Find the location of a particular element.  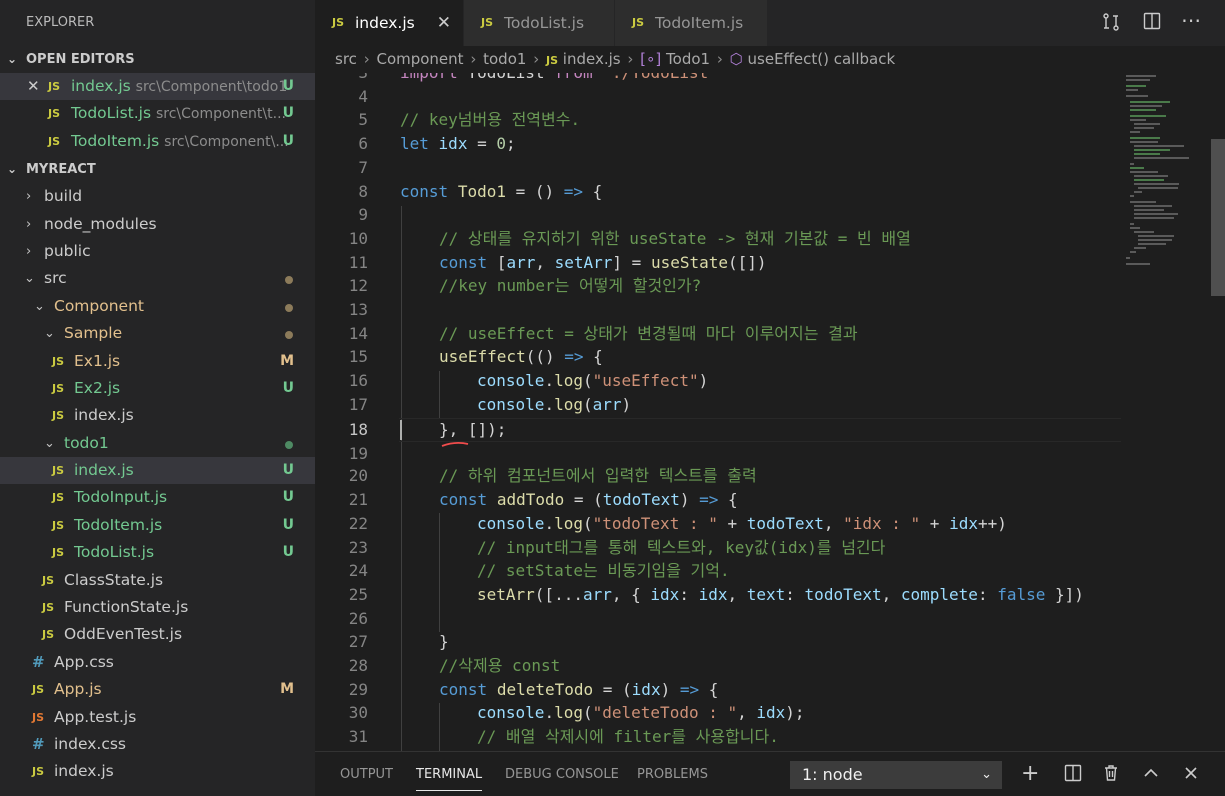

code-line: 17 console.log(arr) is located at coordinates (490, 404).